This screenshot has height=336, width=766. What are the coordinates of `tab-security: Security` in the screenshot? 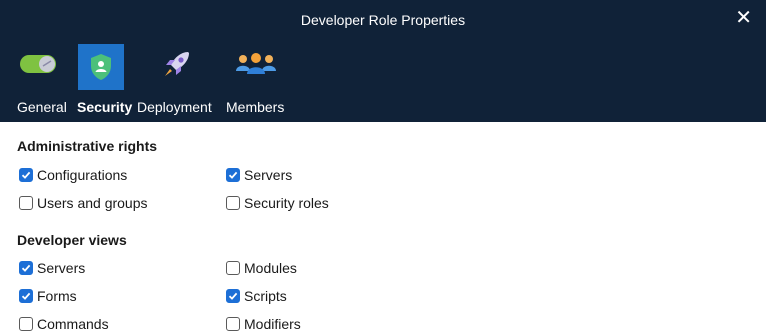 It's located at (107, 81).